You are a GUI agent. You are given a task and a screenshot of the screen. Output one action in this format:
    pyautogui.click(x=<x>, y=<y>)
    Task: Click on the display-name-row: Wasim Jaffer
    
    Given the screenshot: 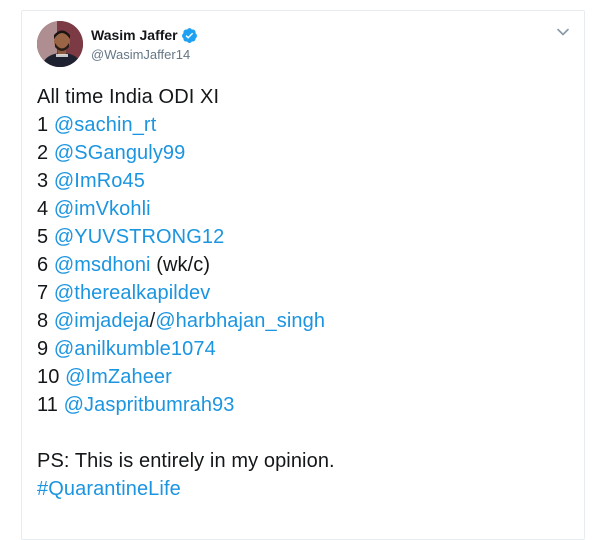 What is the action you would take?
    pyautogui.click(x=144, y=35)
    